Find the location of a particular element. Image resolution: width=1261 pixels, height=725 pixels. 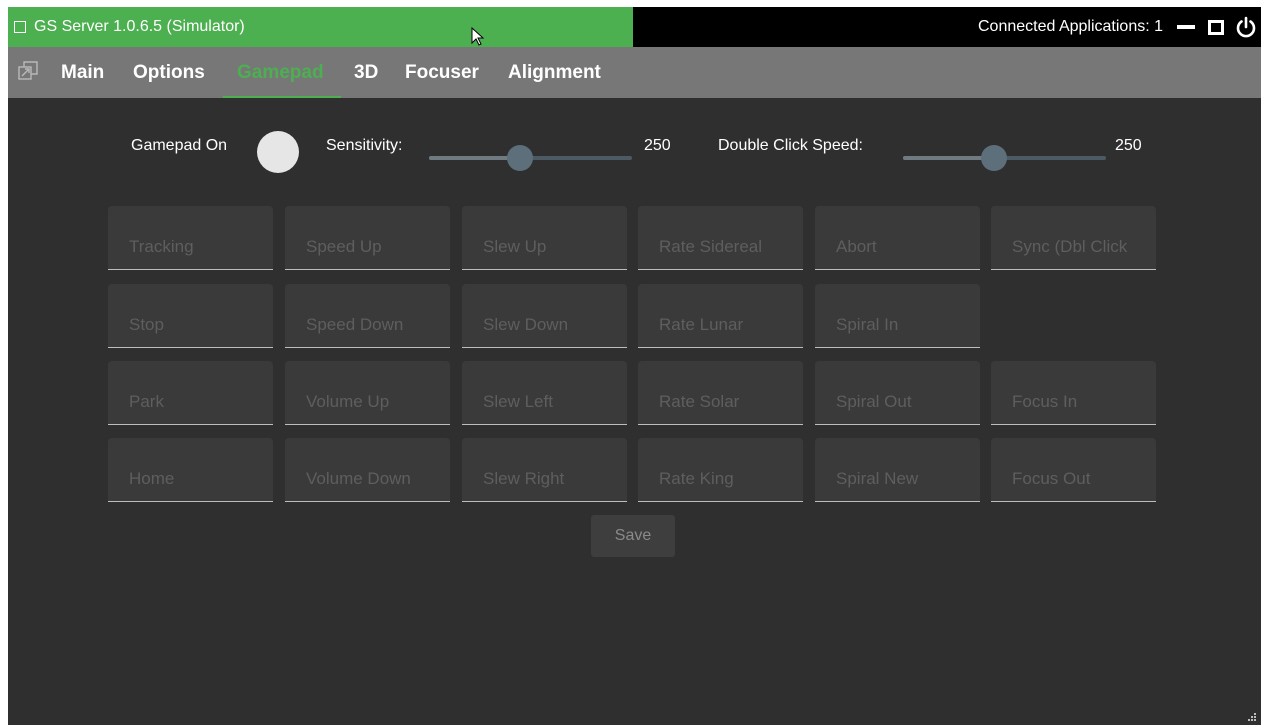

tab-focuser: Focuser is located at coordinates (442, 72).